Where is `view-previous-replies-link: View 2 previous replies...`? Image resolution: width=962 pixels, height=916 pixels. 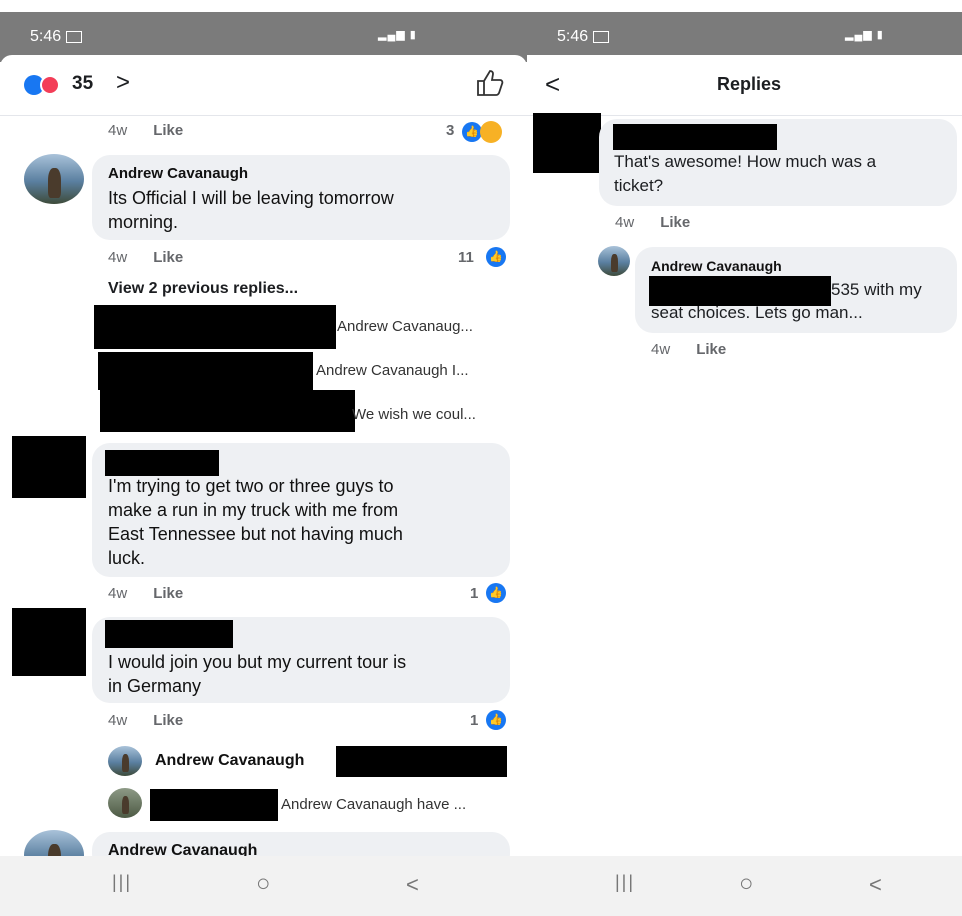
view-previous-replies-link: View 2 previous replies... is located at coordinates (203, 289).